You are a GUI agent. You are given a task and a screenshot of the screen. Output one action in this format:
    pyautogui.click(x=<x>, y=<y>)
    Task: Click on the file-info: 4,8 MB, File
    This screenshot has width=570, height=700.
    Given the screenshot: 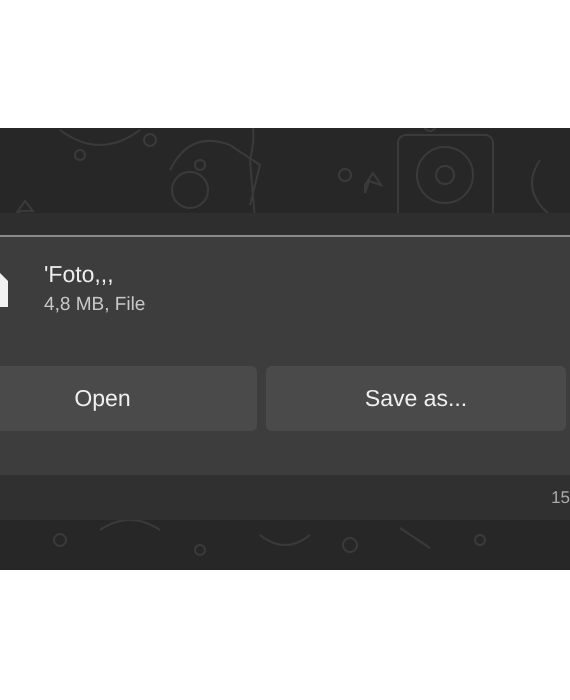 What is the action you would take?
    pyautogui.click(x=95, y=305)
    